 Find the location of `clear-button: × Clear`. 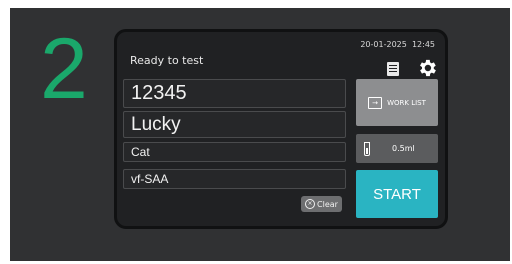

clear-button: × Clear is located at coordinates (321, 204).